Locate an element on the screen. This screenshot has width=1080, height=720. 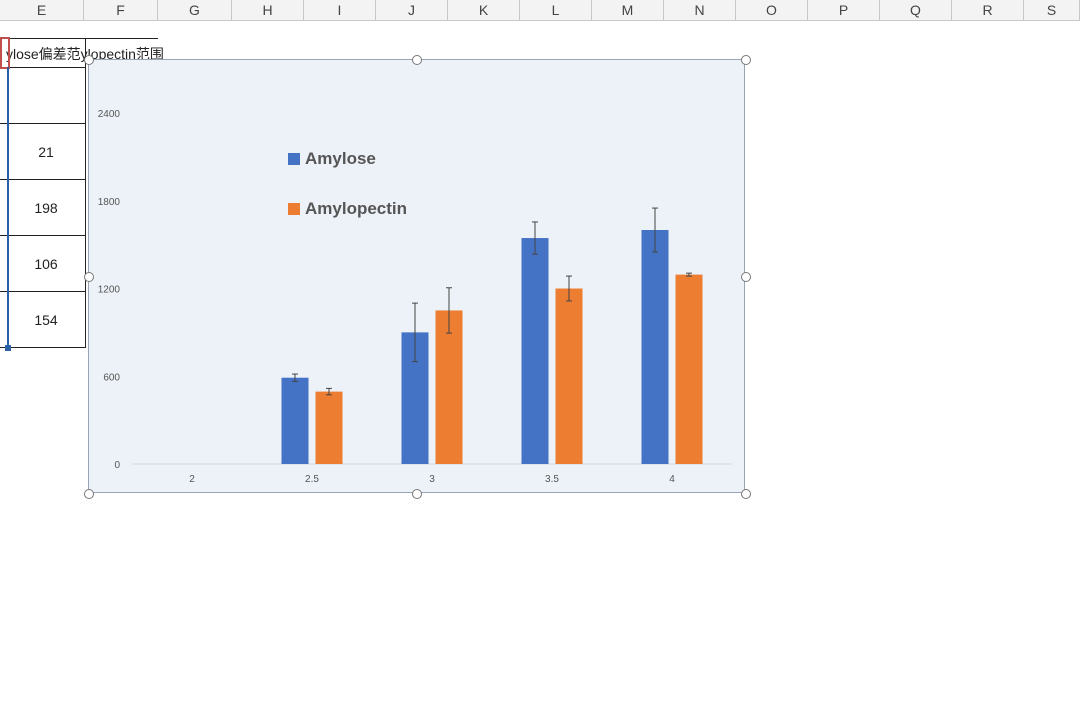
column-header-j: J is located at coordinates (412, 10).